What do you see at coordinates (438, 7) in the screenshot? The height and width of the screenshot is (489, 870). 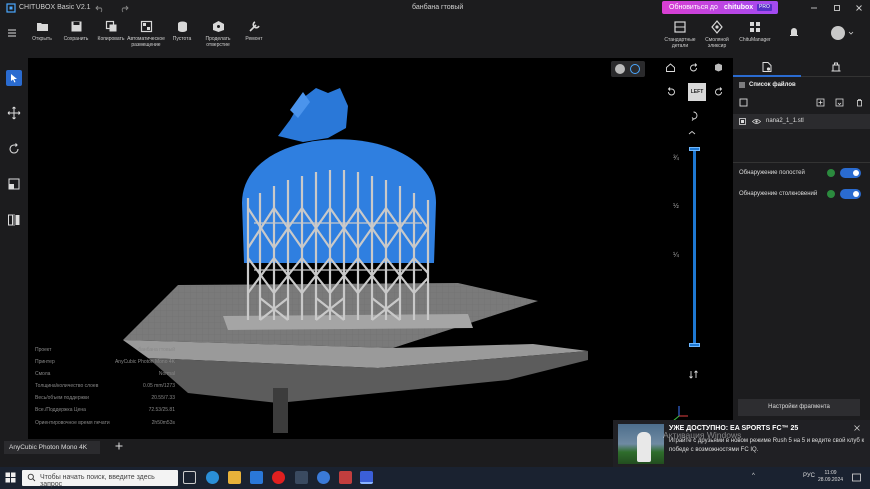 I see `document-name: банбана гтовый` at bounding box center [438, 7].